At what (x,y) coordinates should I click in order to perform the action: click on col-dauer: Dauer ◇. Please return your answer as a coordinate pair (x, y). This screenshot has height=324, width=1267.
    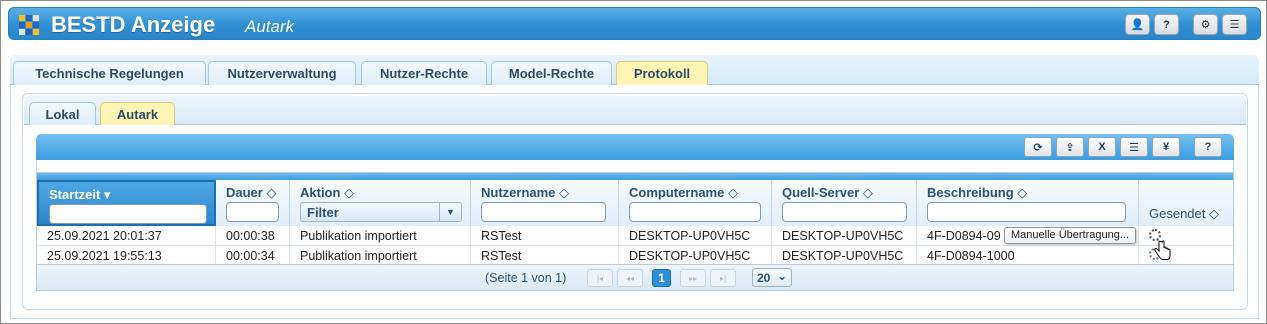
    Looking at the image, I should click on (253, 203).